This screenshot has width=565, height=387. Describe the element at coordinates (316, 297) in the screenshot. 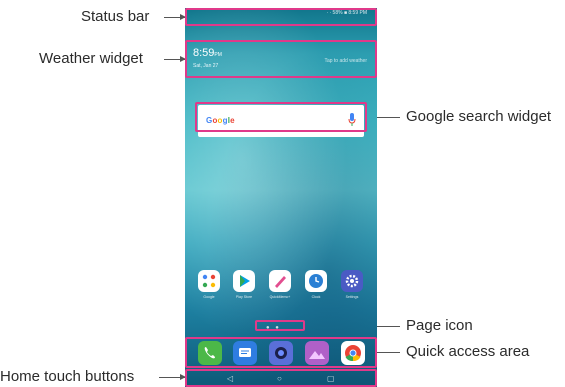

I see `app-label-clock: Clock` at that location.